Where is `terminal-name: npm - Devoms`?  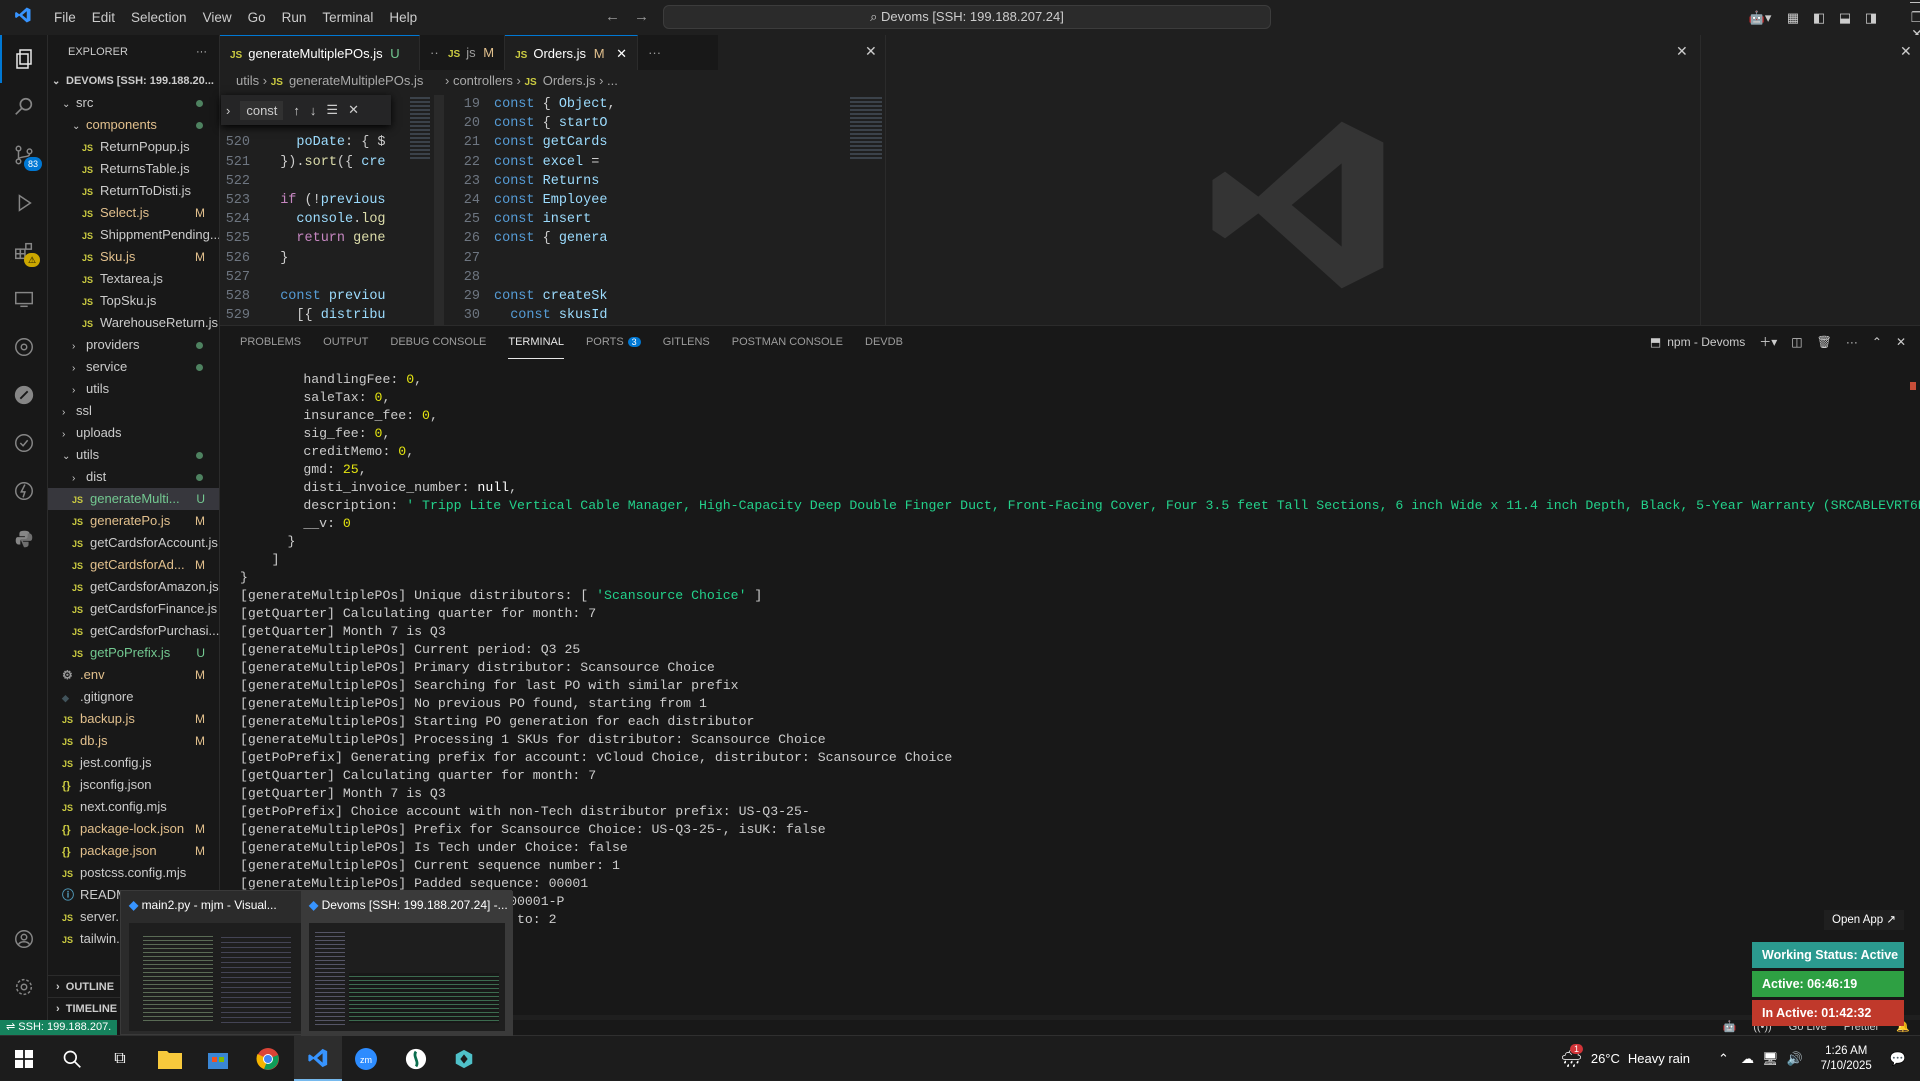 terminal-name: npm - Devoms is located at coordinates (1706, 342).